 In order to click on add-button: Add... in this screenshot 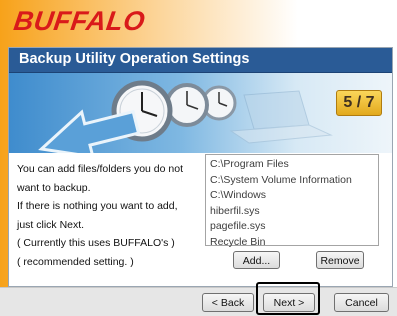, I will do `click(256, 260)`.